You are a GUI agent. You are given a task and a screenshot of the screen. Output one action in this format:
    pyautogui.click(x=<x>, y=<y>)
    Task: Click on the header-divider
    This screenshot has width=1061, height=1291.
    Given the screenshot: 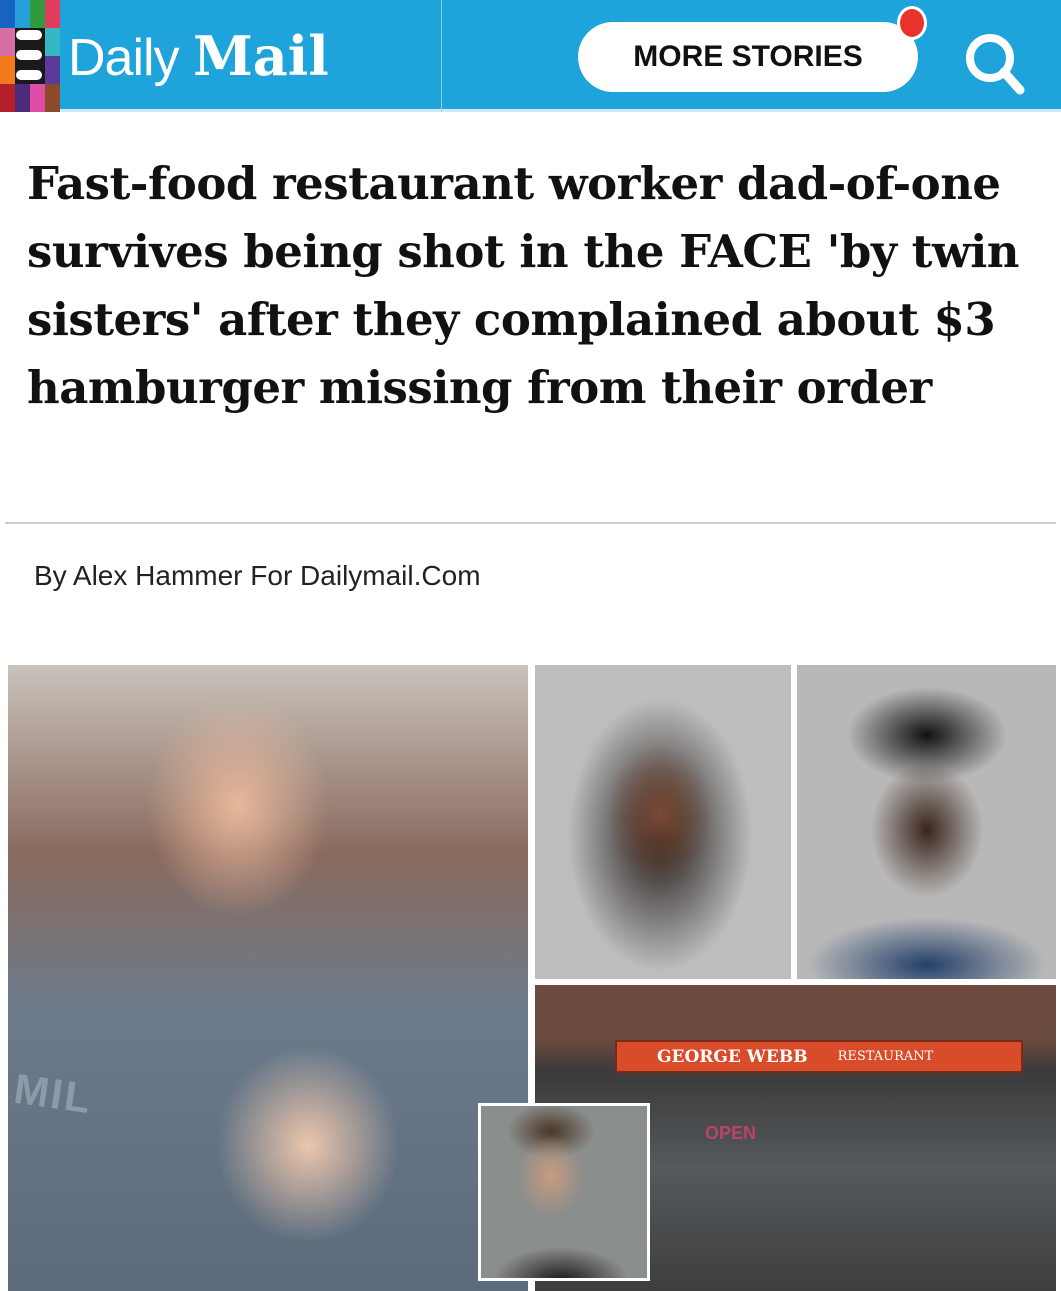 What is the action you would take?
    pyautogui.click(x=441, y=56)
    